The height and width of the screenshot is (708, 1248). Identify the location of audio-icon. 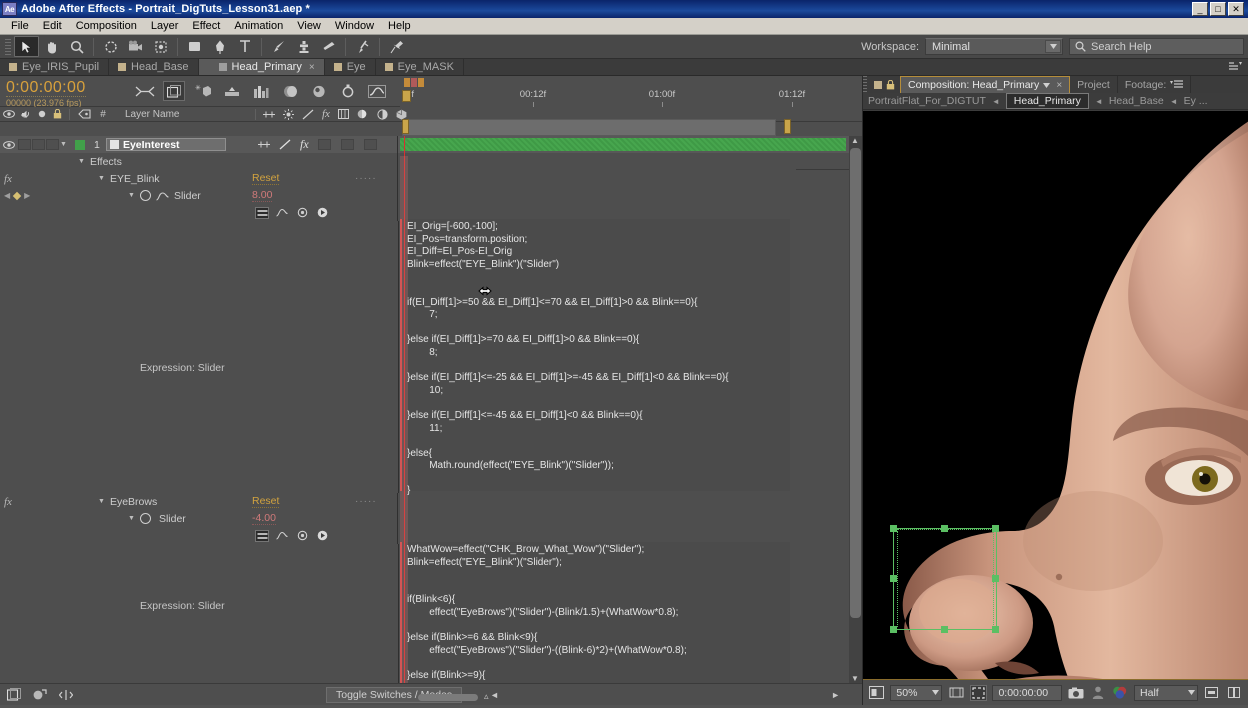
(26, 114).